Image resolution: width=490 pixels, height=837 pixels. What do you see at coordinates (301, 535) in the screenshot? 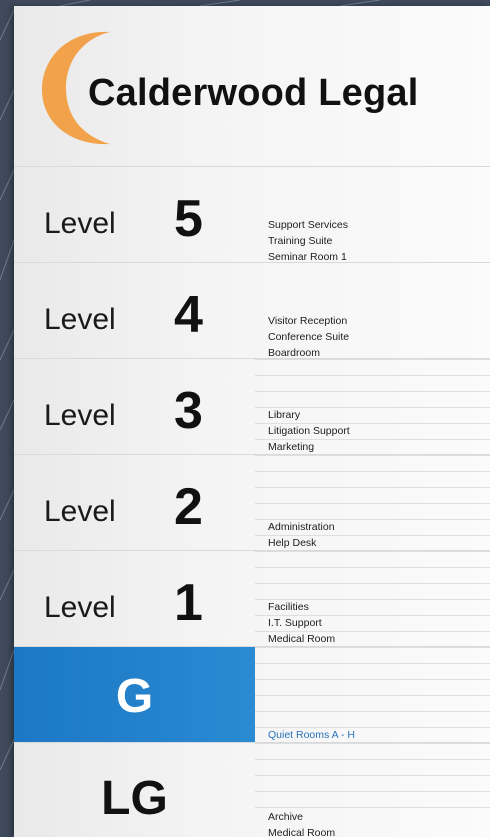
I see `department-list: Administration Help Desk` at bounding box center [301, 535].